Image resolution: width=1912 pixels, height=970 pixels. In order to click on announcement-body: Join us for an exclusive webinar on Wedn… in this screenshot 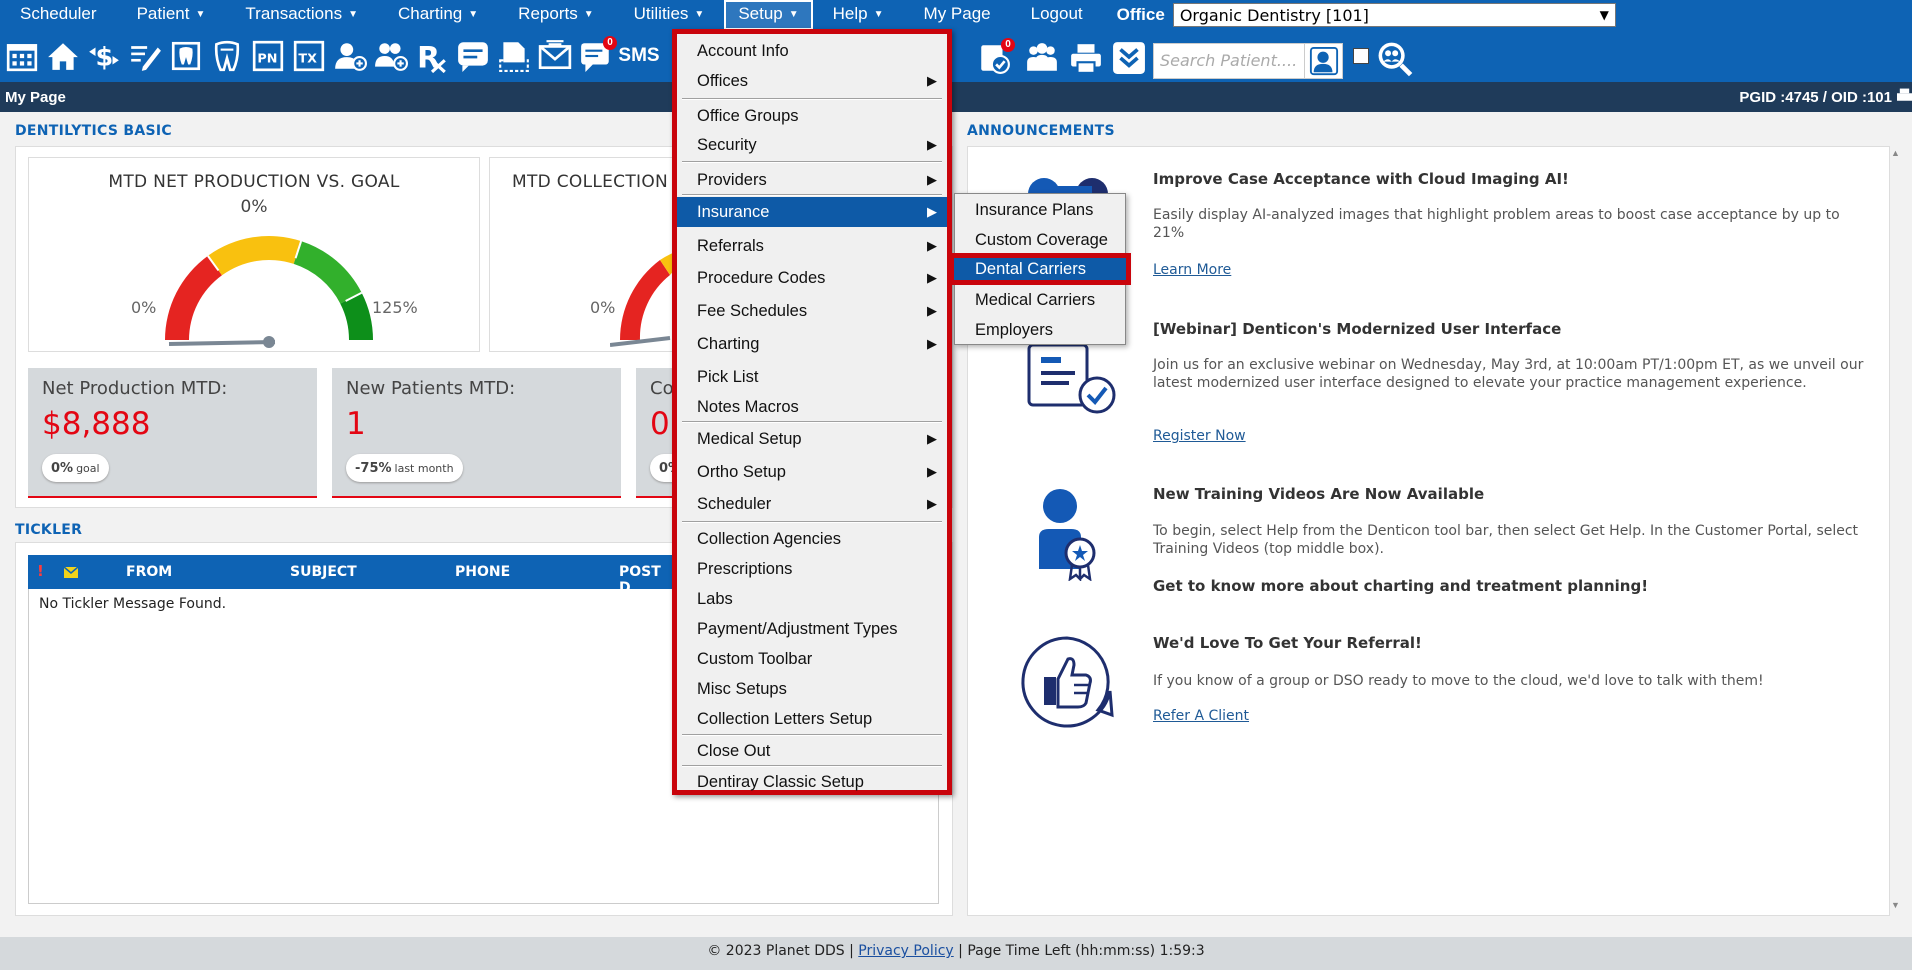, I will do `click(1508, 374)`.